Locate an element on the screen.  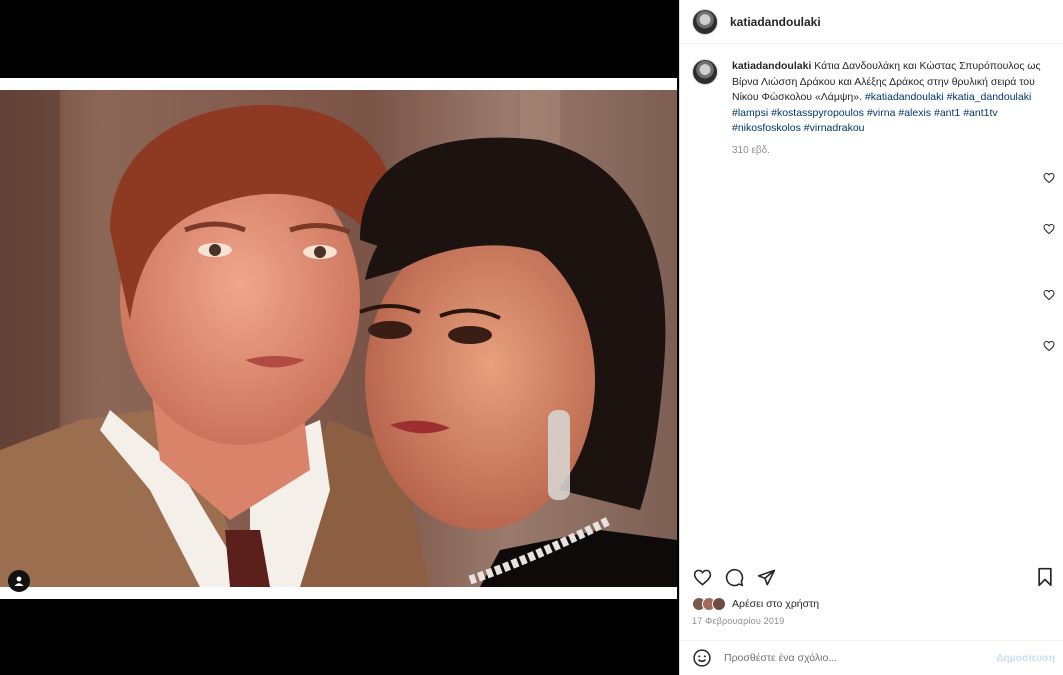
paper-plane-icon is located at coordinates (766, 577).